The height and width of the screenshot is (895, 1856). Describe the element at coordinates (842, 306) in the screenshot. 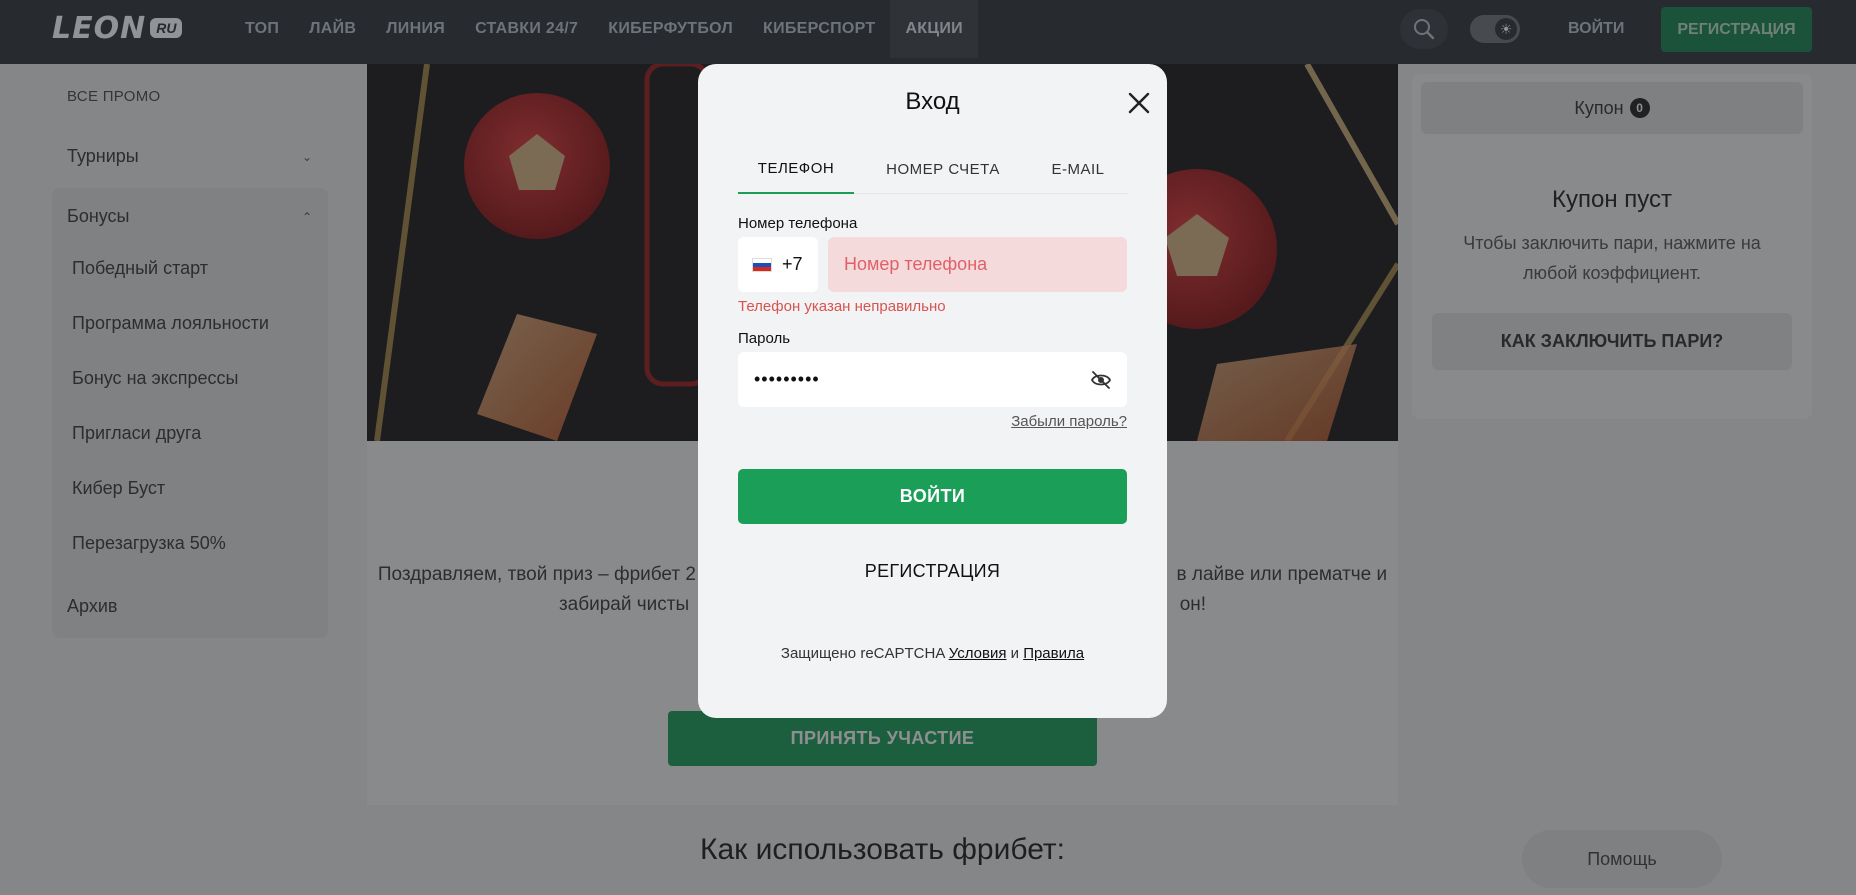

I see `phone-error-message: Телефон указан неправильно` at that location.